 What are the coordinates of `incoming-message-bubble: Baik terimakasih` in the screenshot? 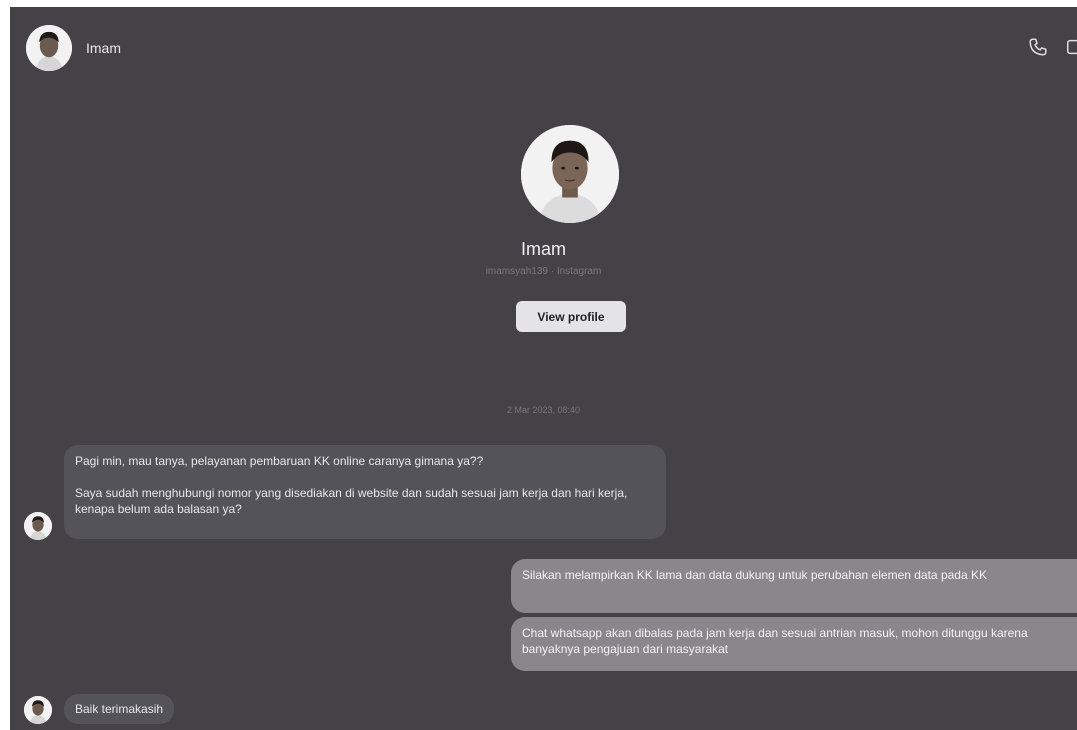 It's located at (119, 709).